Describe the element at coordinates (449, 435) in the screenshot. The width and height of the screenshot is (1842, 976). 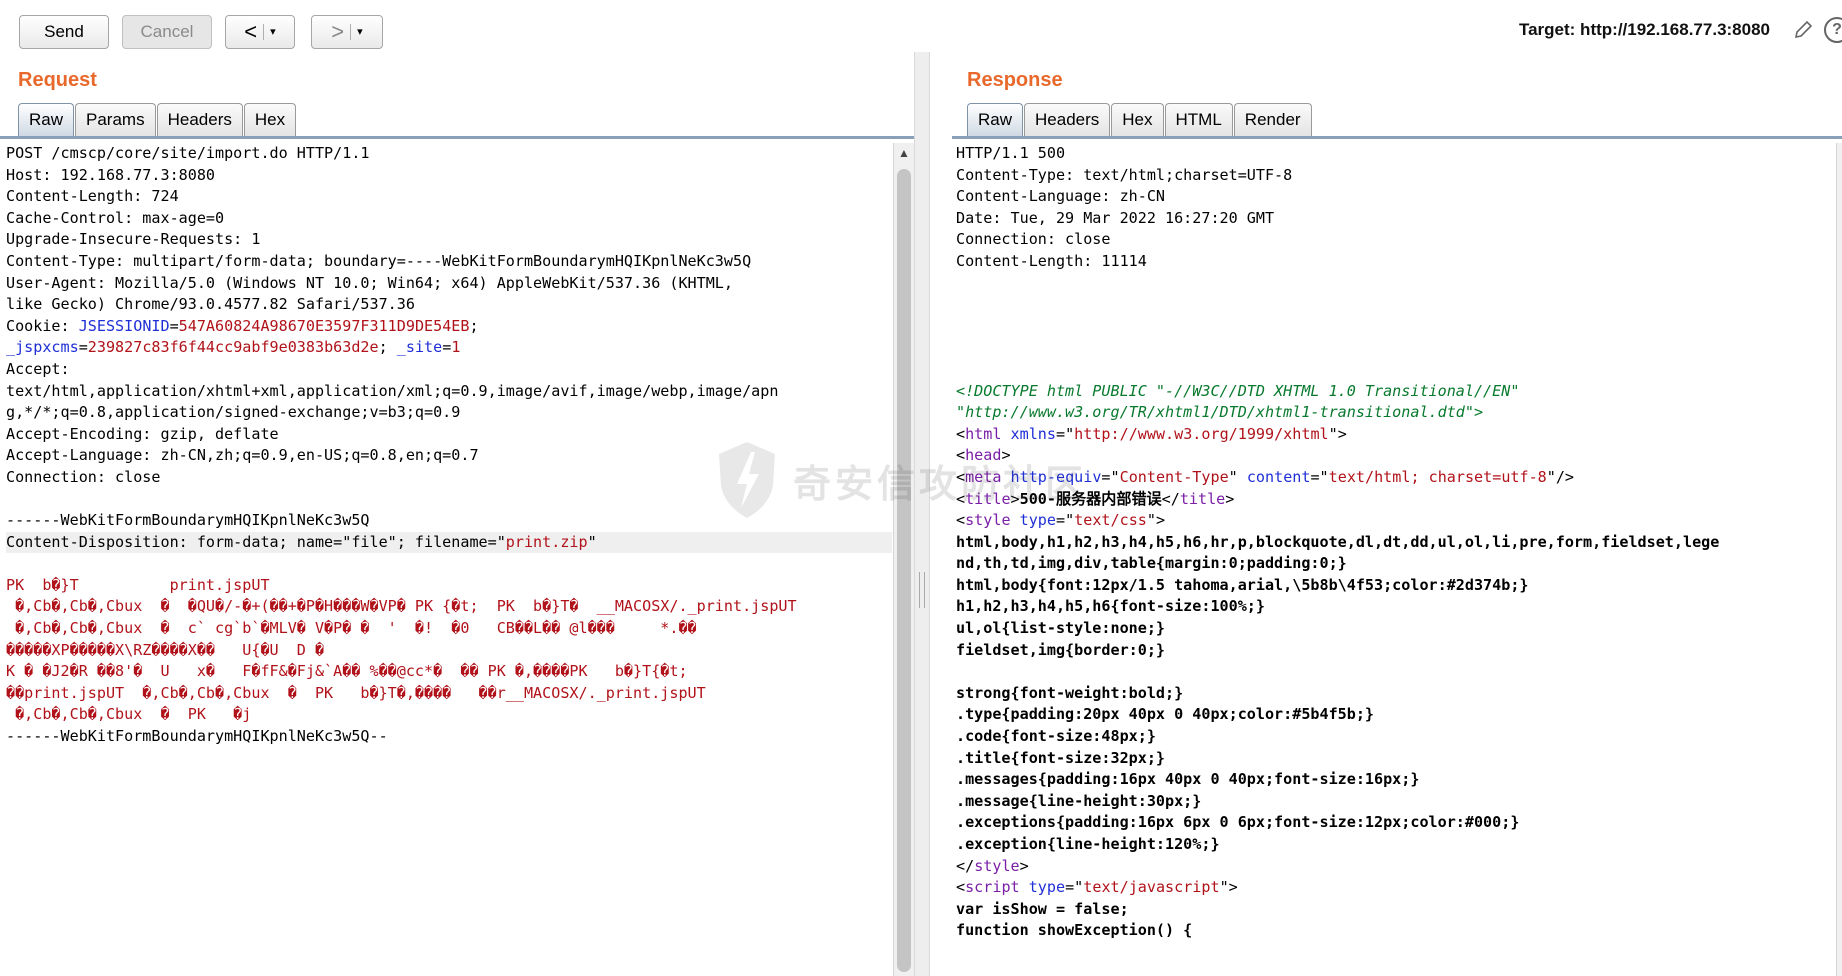
I see `request-line: Accept-Encoding: gzip, deflate` at that location.